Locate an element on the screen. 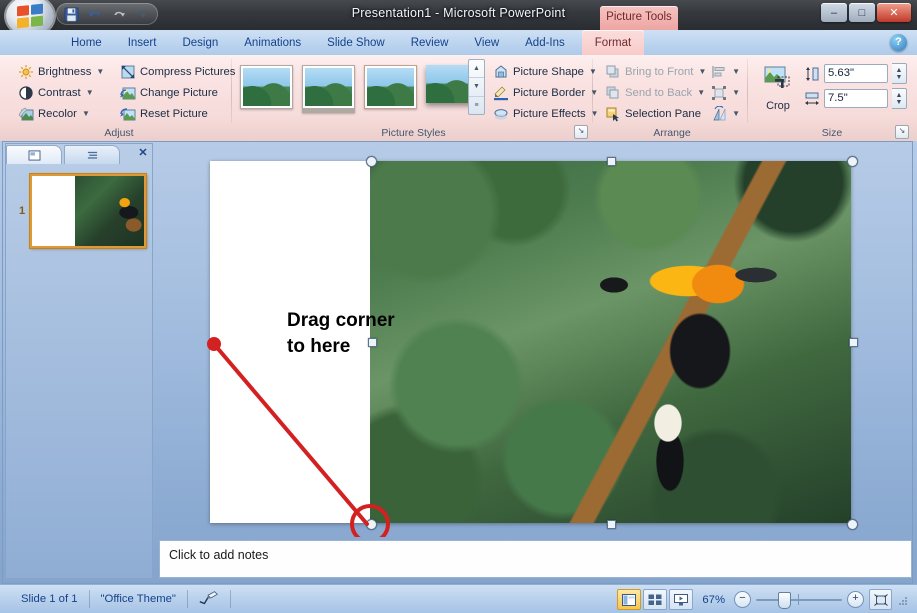  picture-effects-button: Picture Effects ▼ is located at coordinates (544, 113).